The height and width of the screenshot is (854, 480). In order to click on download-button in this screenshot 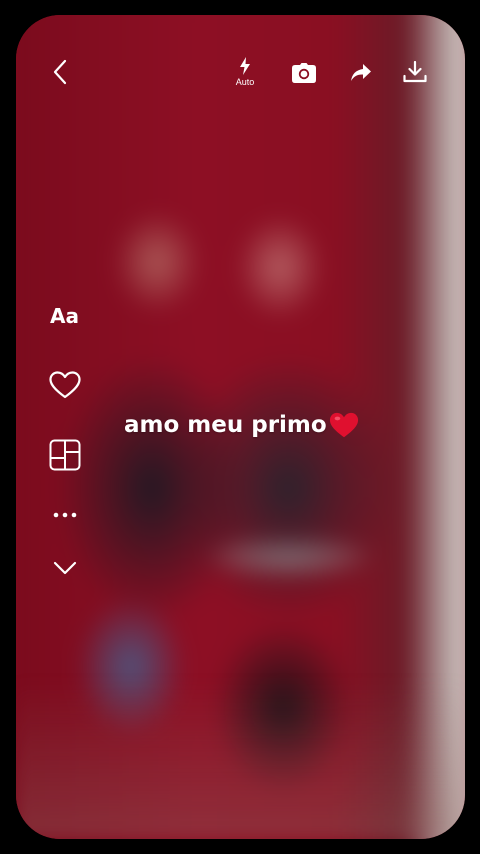, I will do `click(415, 72)`.